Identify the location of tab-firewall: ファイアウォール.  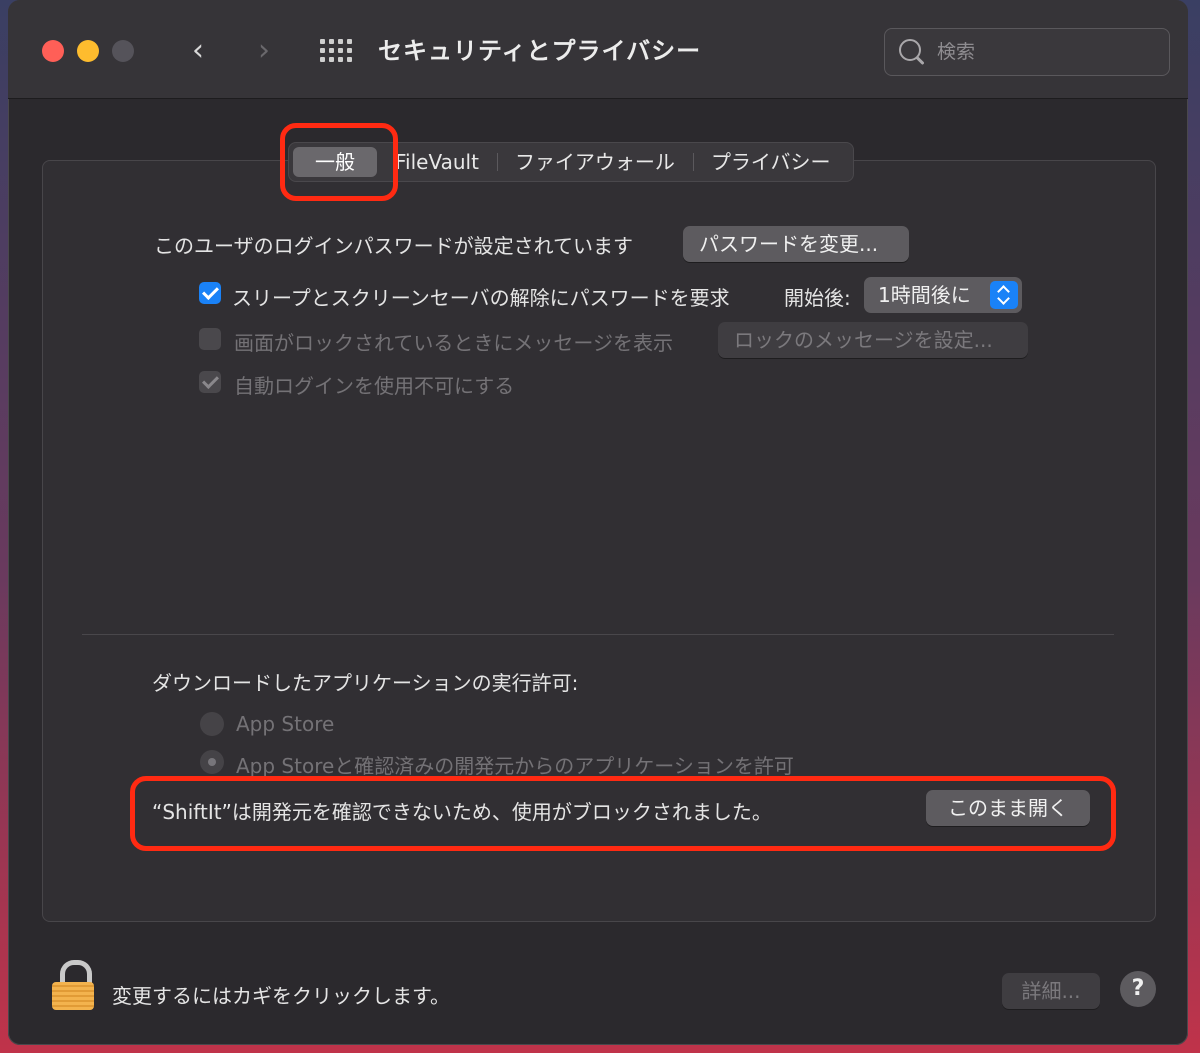
(594, 162).